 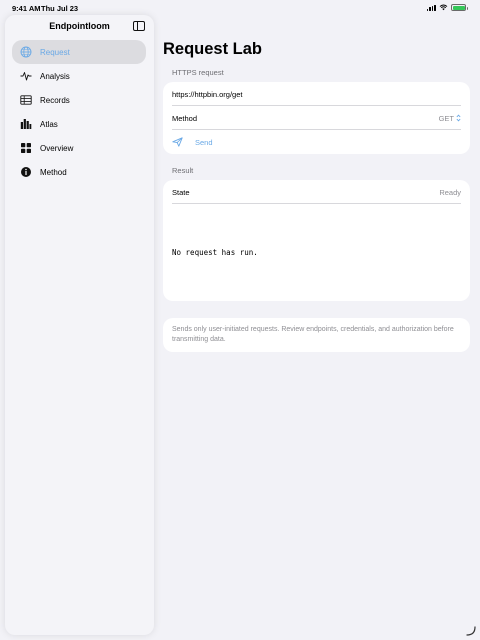 What do you see at coordinates (55, 52) in the screenshot?
I see `sidebar-item-label: Request` at bounding box center [55, 52].